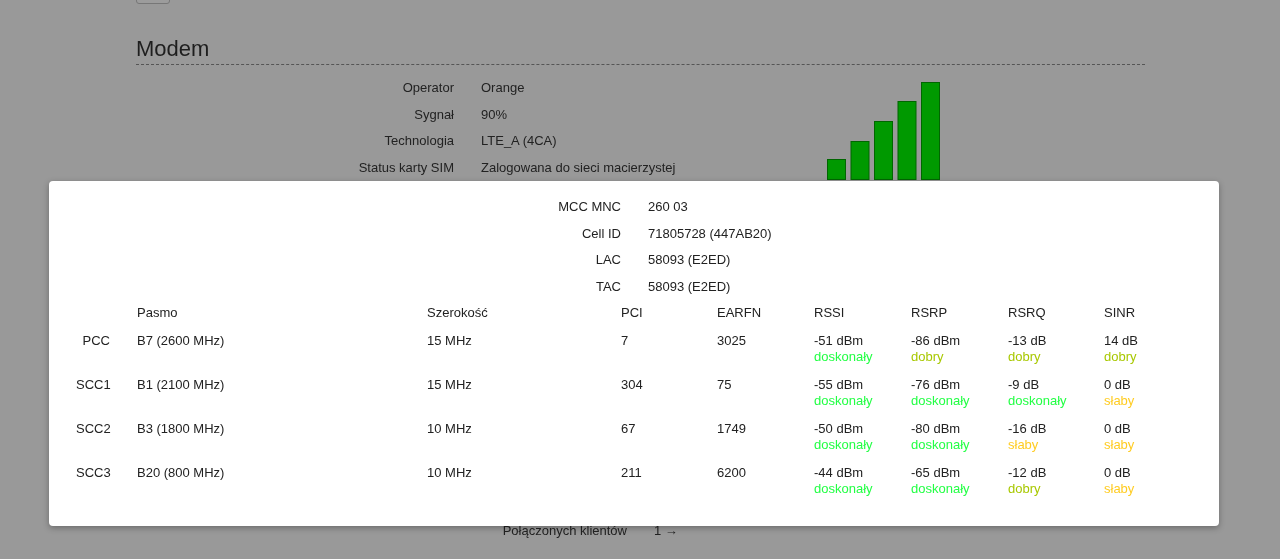 The height and width of the screenshot is (559, 1280). Describe the element at coordinates (632, 313) in the screenshot. I see `column-header: PCI` at that location.